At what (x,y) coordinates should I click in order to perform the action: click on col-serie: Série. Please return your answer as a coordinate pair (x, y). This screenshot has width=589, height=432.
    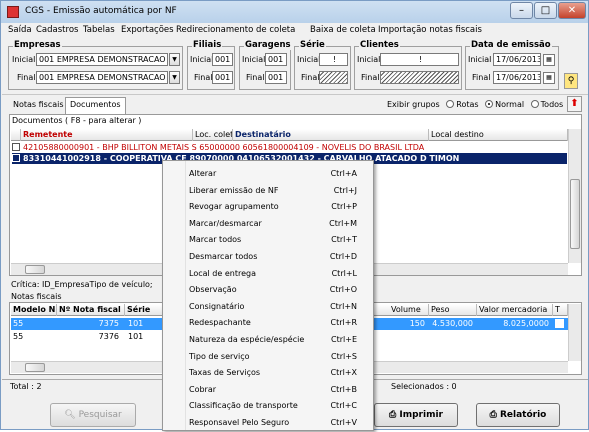
    Looking at the image, I should click on (145, 310).